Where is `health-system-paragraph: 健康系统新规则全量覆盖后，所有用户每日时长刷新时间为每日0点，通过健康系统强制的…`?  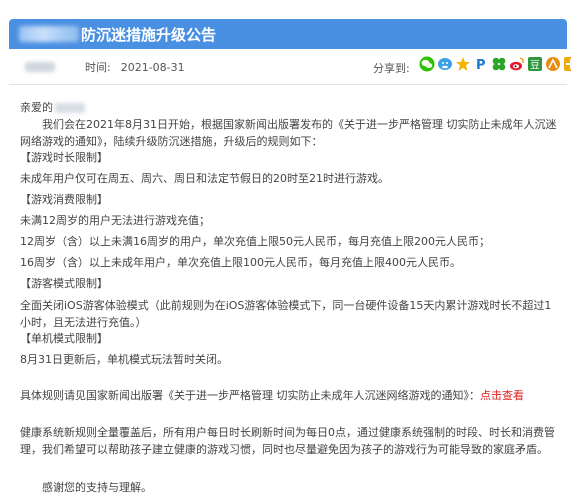
health-system-paragraph: 健康系统新规则全量覆盖后，所有用户每日时长刷新时间为每日0点，通过健康系统强制的… is located at coordinates (287, 441).